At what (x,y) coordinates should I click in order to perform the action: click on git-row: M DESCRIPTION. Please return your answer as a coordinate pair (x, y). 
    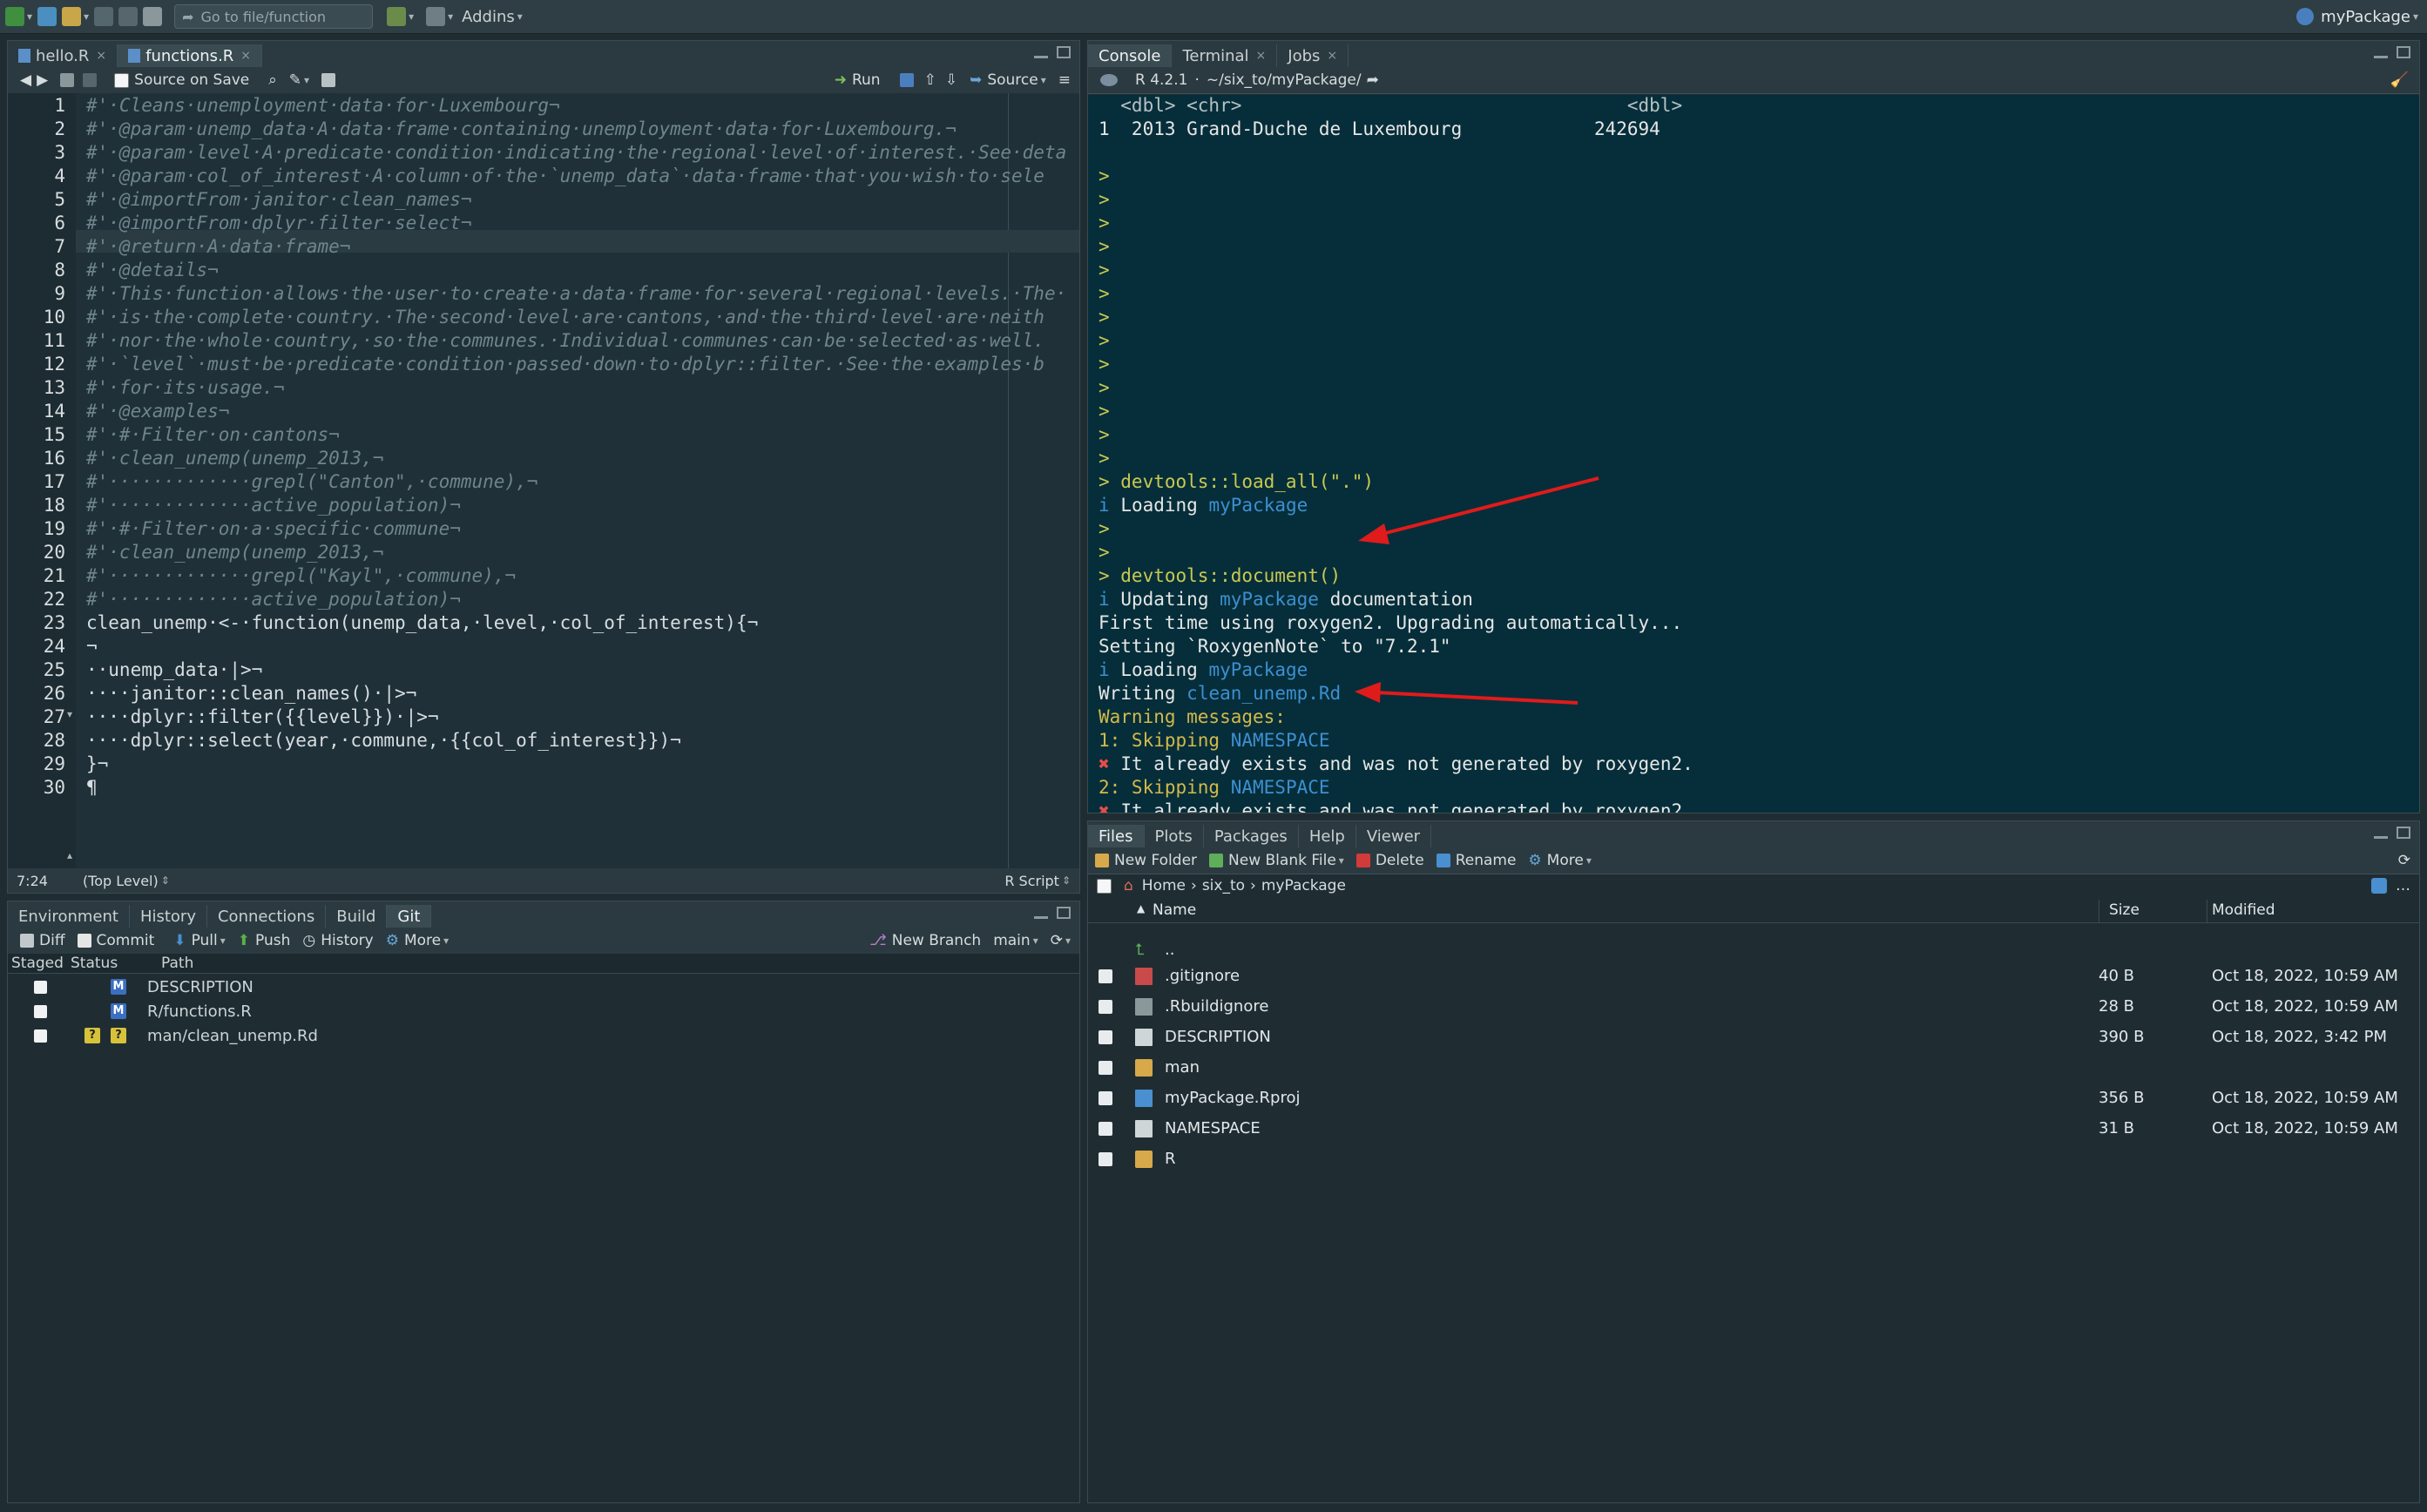
    Looking at the image, I should click on (544, 987).